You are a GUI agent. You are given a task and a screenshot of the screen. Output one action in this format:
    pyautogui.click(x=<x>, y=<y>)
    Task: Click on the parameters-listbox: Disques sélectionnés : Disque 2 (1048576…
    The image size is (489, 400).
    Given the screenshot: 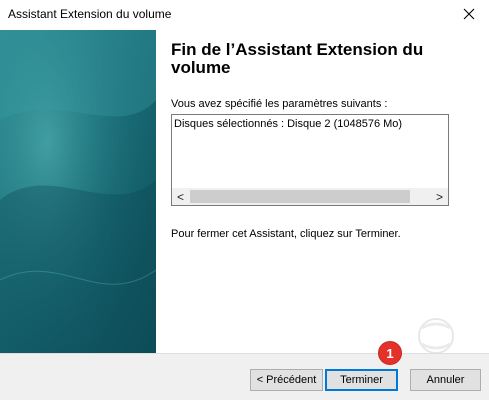 What is the action you would take?
    pyautogui.click(x=310, y=160)
    